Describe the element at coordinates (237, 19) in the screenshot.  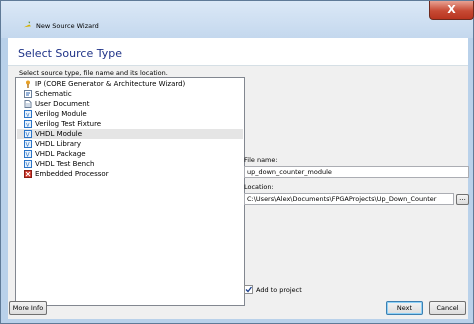
I see `title-bar: New Source Wizard X` at that location.